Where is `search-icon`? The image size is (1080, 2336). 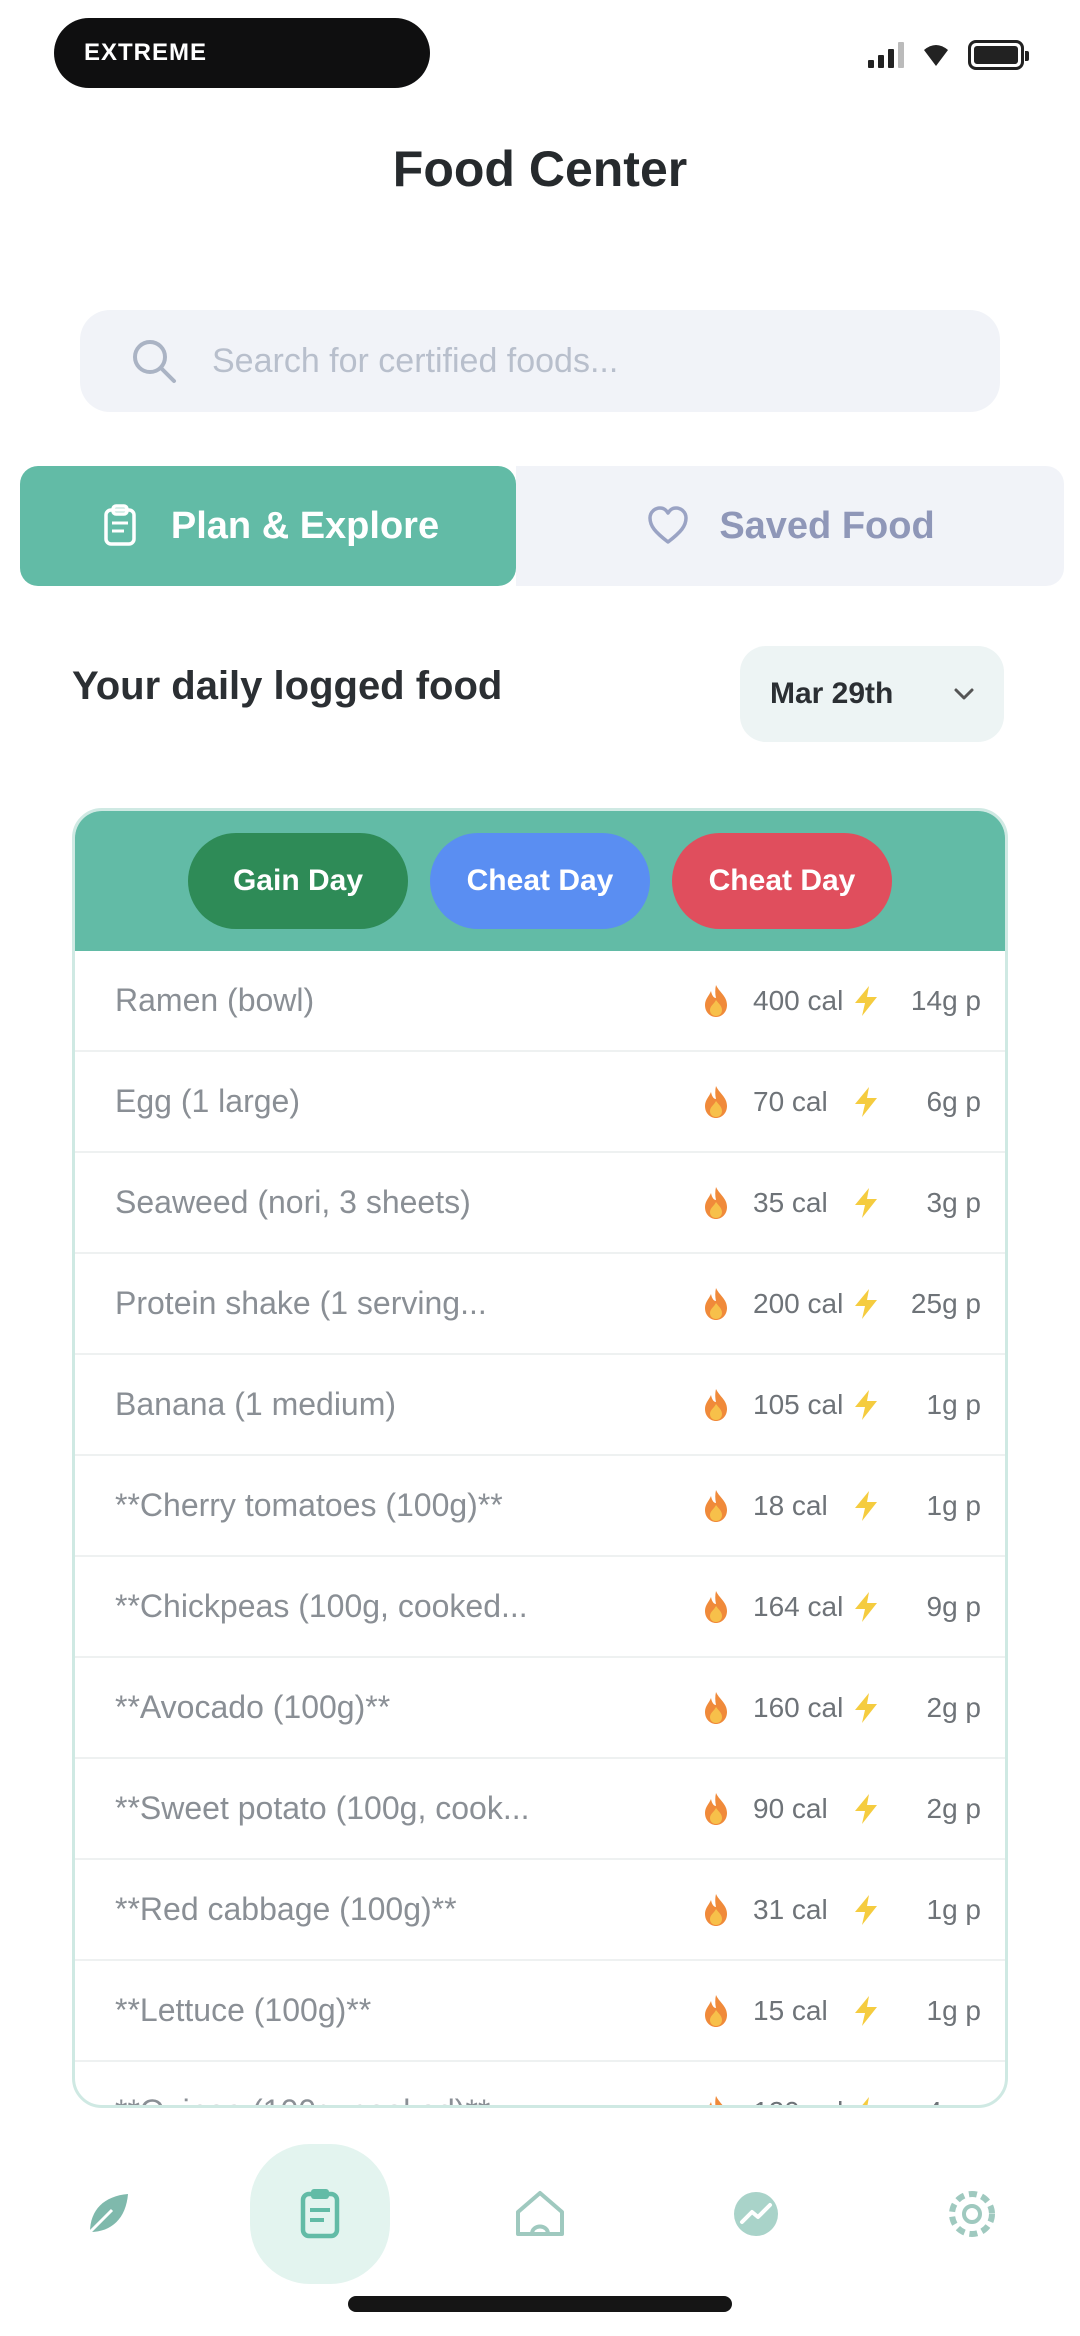 search-icon is located at coordinates (154, 361).